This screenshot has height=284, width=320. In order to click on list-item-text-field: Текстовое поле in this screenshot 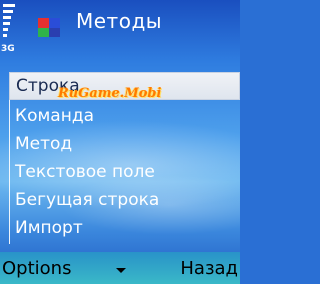, I will do `click(124, 172)`.